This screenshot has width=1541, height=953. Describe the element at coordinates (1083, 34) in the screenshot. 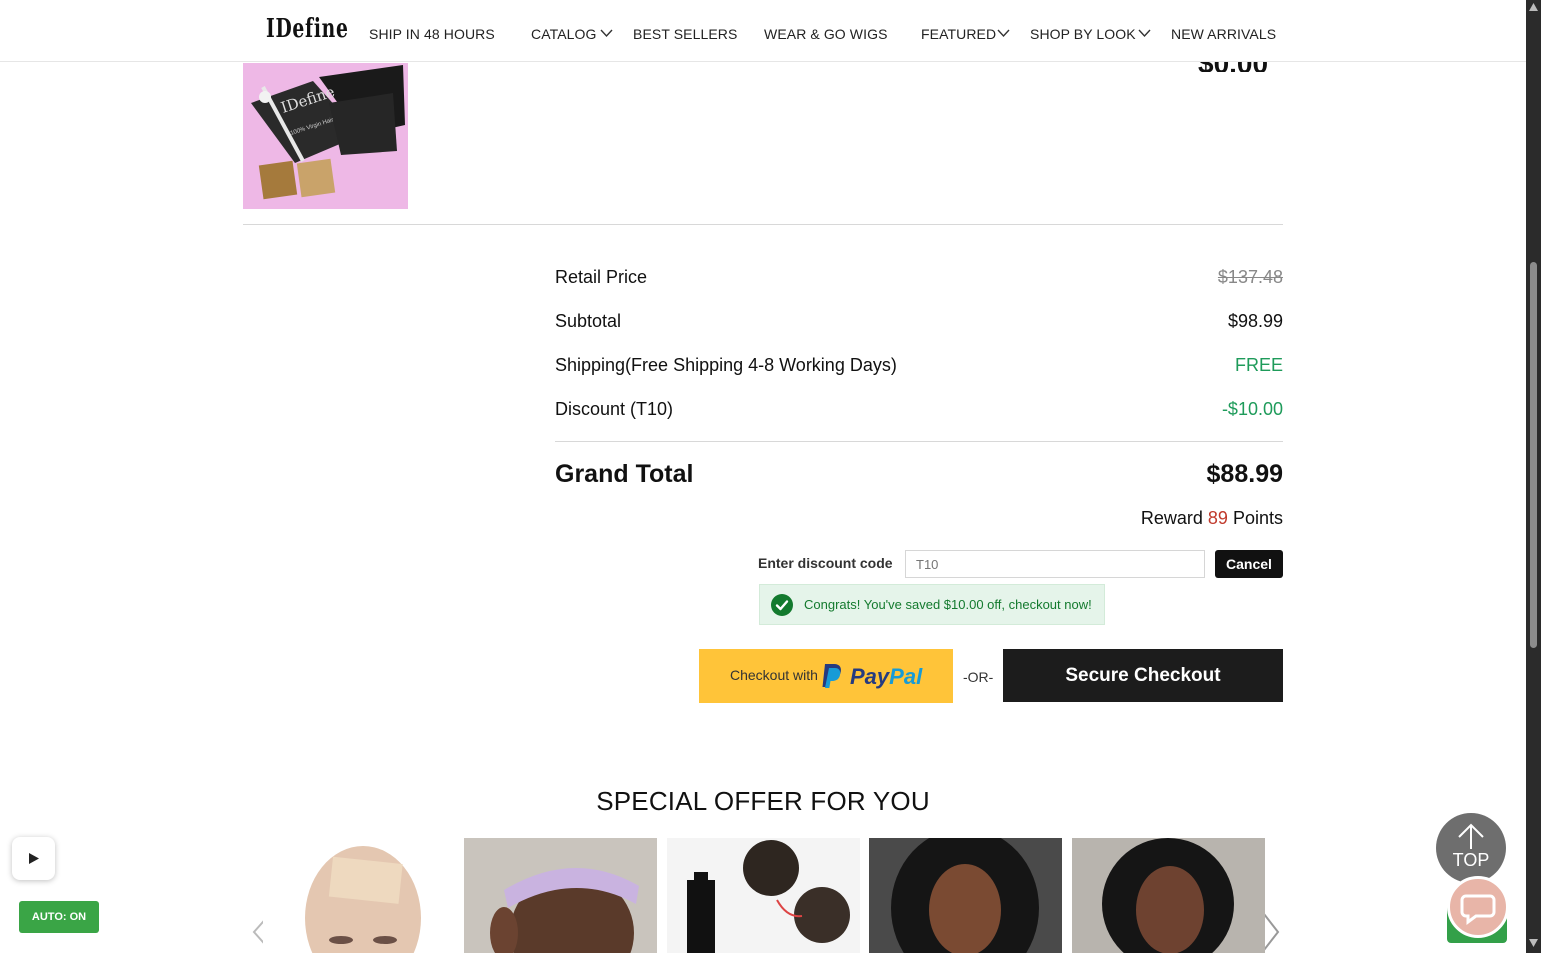

I see `nav-shop-by-look: SHOP BY LOOK` at that location.